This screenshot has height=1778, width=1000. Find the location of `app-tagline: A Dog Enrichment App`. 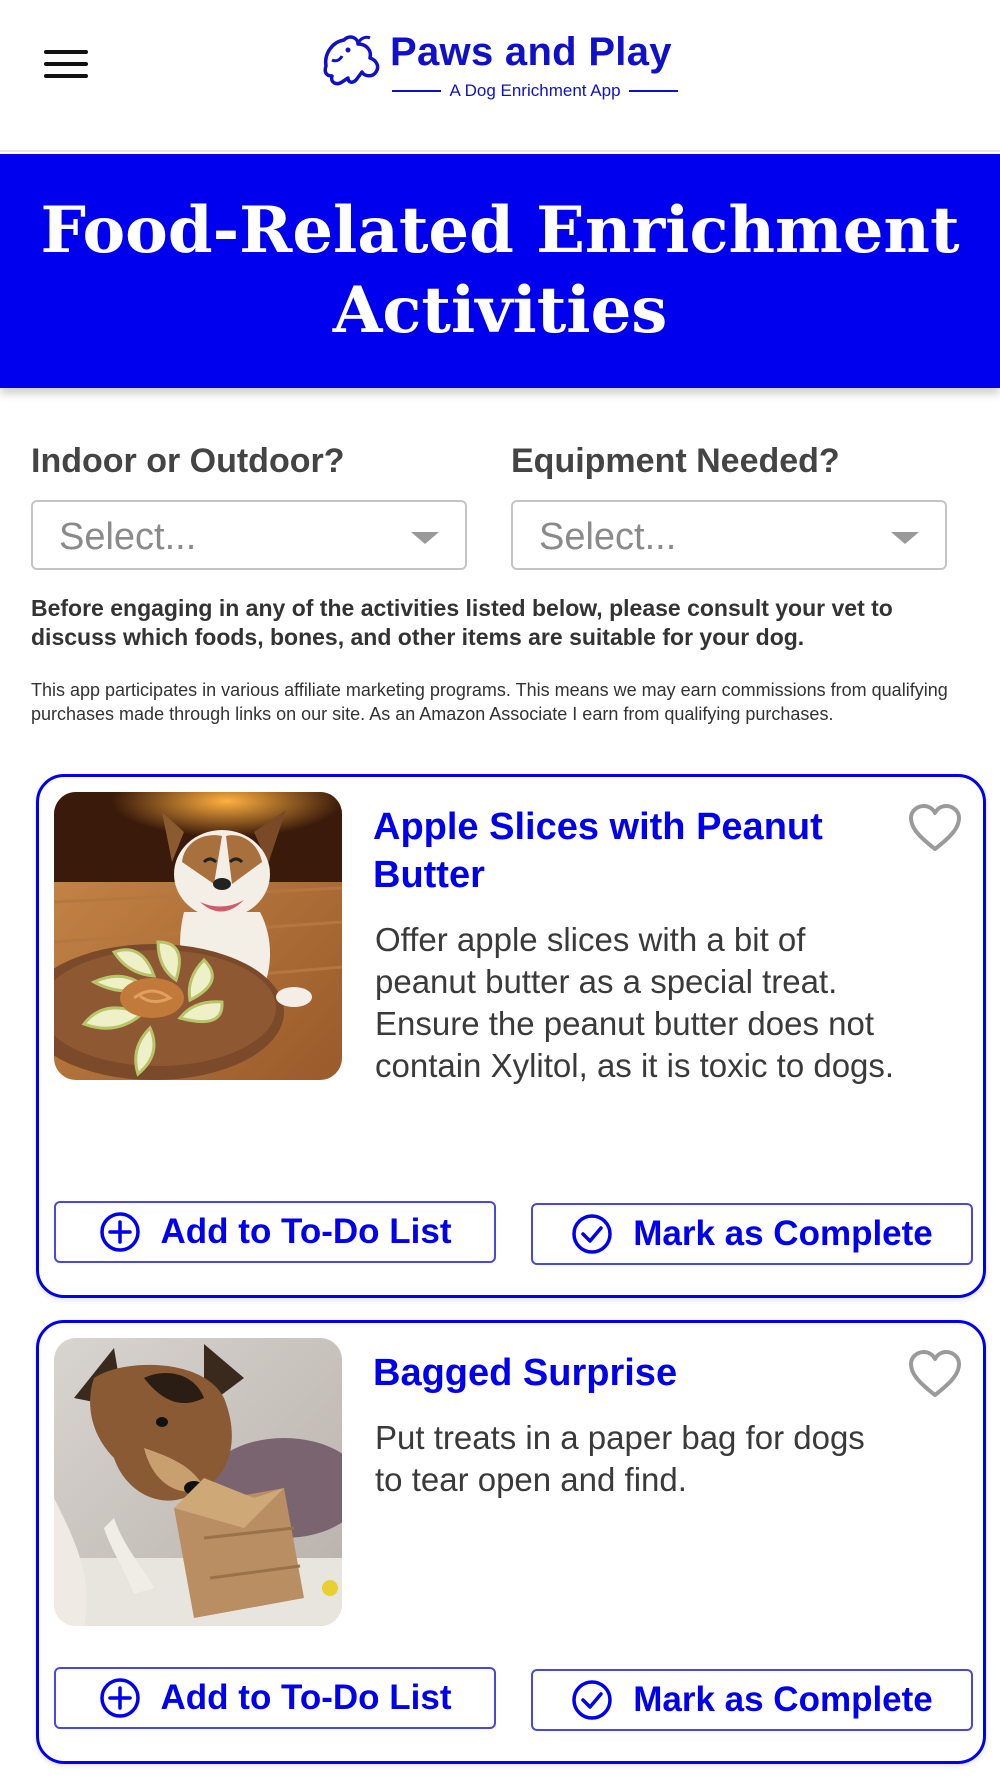

app-tagline: A Dog Enrichment App is located at coordinates (535, 90).